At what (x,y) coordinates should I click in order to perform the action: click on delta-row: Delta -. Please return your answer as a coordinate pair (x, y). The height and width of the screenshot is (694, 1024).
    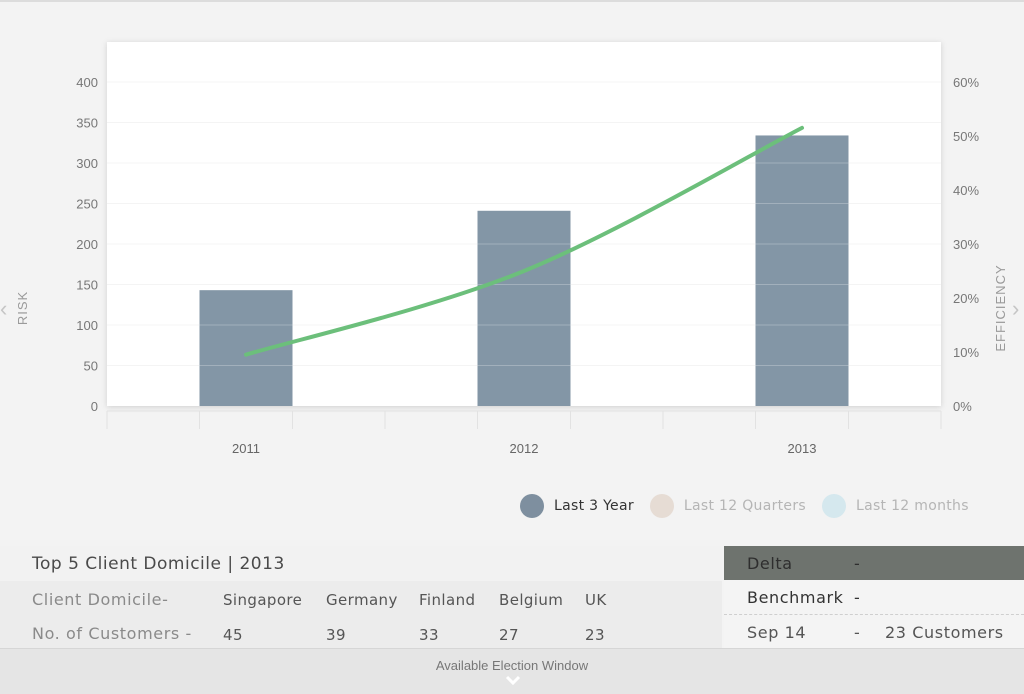
    Looking at the image, I should click on (874, 563).